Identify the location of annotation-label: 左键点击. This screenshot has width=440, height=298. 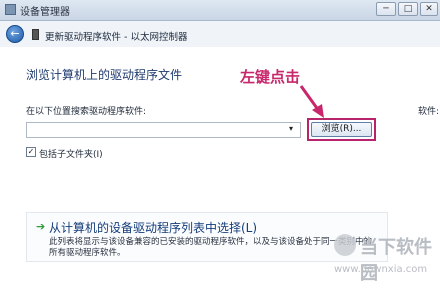
(270, 77).